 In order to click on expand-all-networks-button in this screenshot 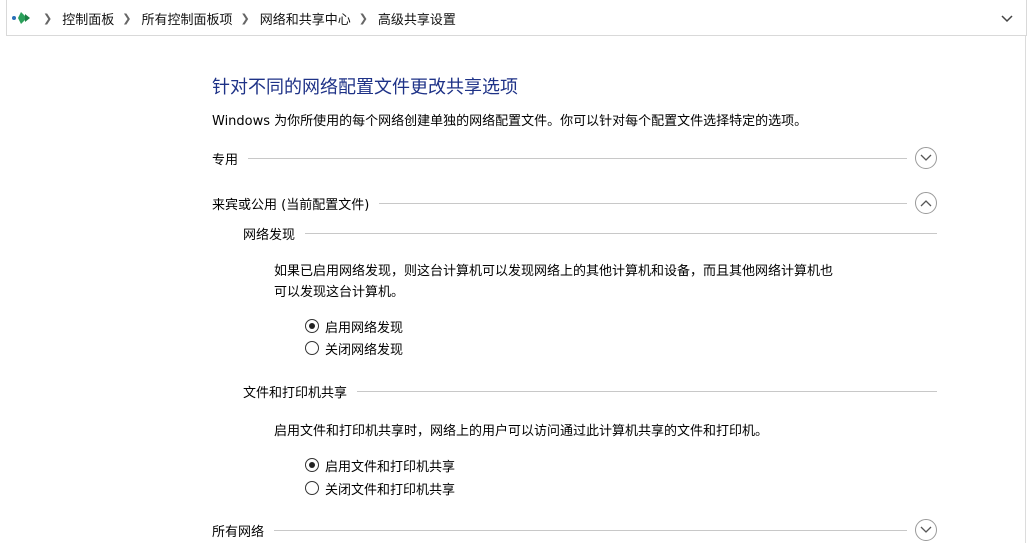, I will do `click(926, 530)`.